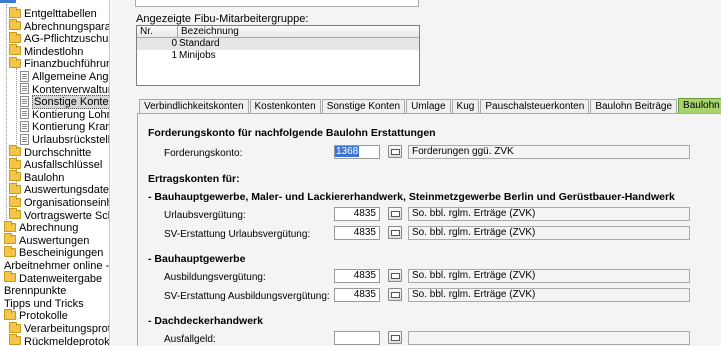  Describe the element at coordinates (46, 51) in the screenshot. I see `tree-item: Mindestlohn` at that location.